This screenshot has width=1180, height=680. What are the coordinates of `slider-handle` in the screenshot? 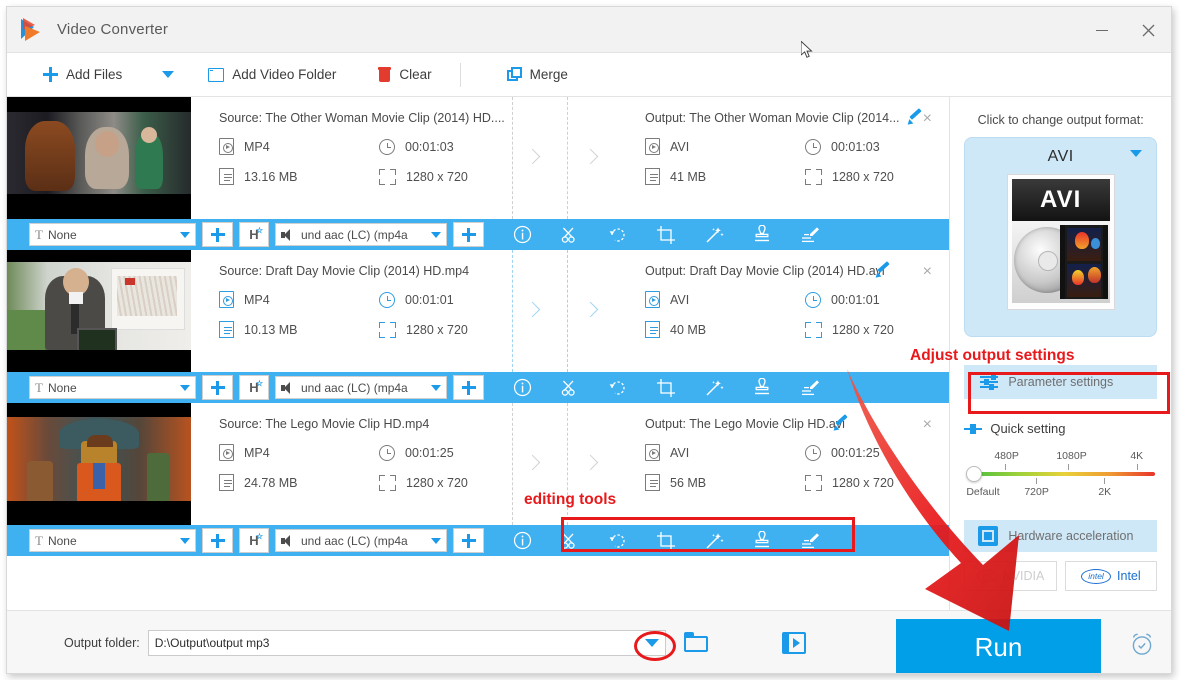 It's located at (974, 474).